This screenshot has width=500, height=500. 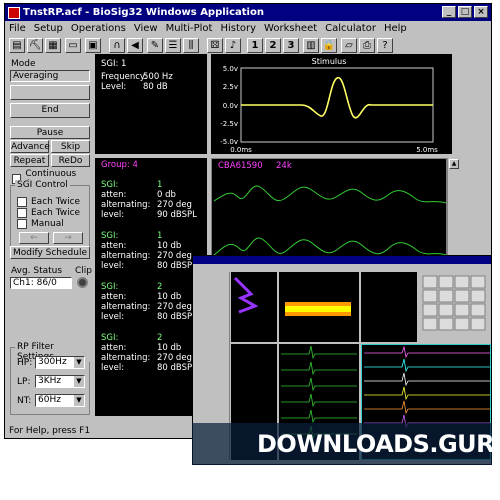 What do you see at coordinates (215, 45) in the screenshot?
I see `stimulus-icon: ⚄` at bounding box center [215, 45].